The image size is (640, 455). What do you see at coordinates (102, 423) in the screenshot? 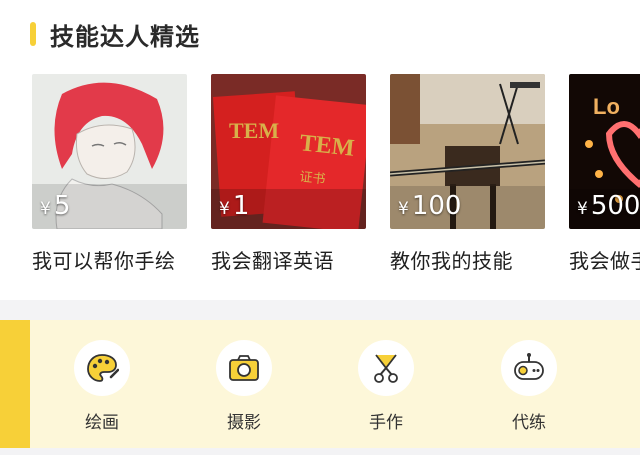
I see `category-label: 绘画` at bounding box center [102, 423].